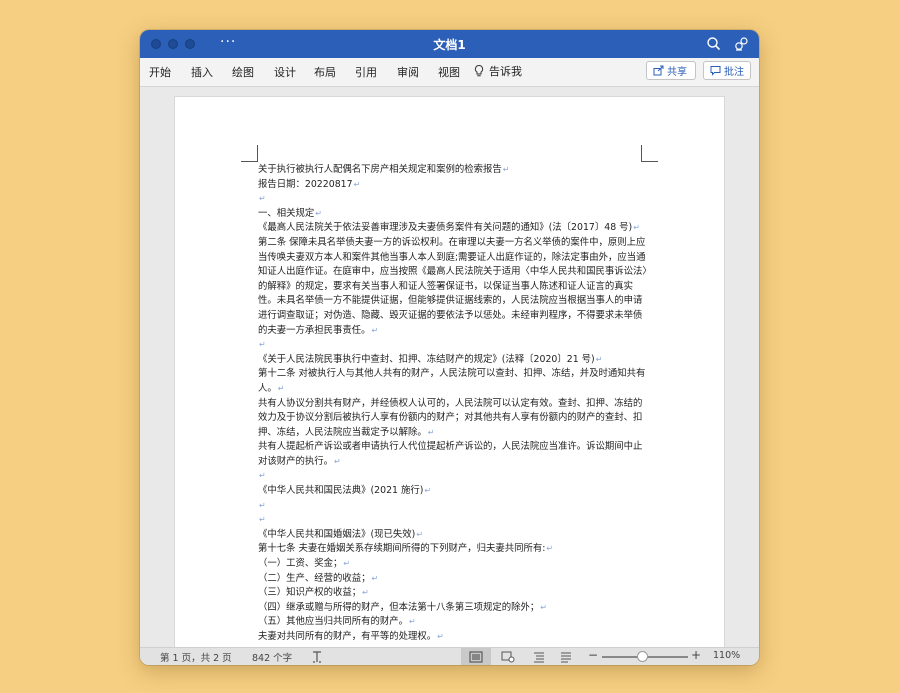 Image resolution: width=900 pixels, height=693 pixels. Describe the element at coordinates (742, 44) in the screenshot. I see `account-settings-icon` at that location.